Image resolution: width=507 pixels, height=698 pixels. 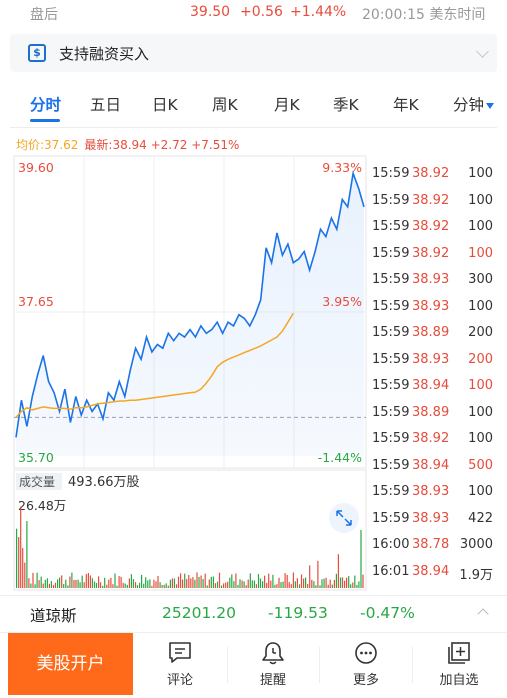 What do you see at coordinates (431, 544) in the screenshot?
I see `tick-price: 38.78` at bounding box center [431, 544].